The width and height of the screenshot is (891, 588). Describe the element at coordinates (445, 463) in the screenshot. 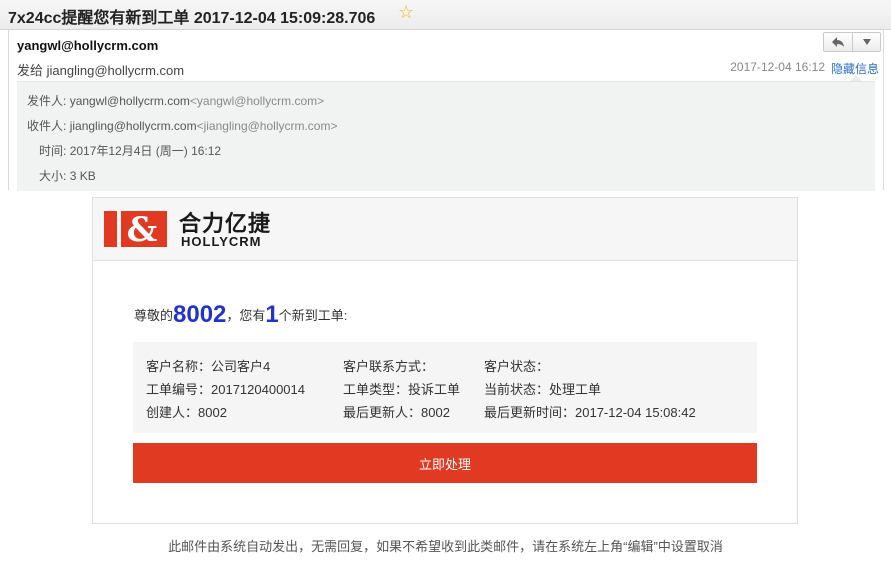

I see `handle-now-button: 立即处理` at that location.